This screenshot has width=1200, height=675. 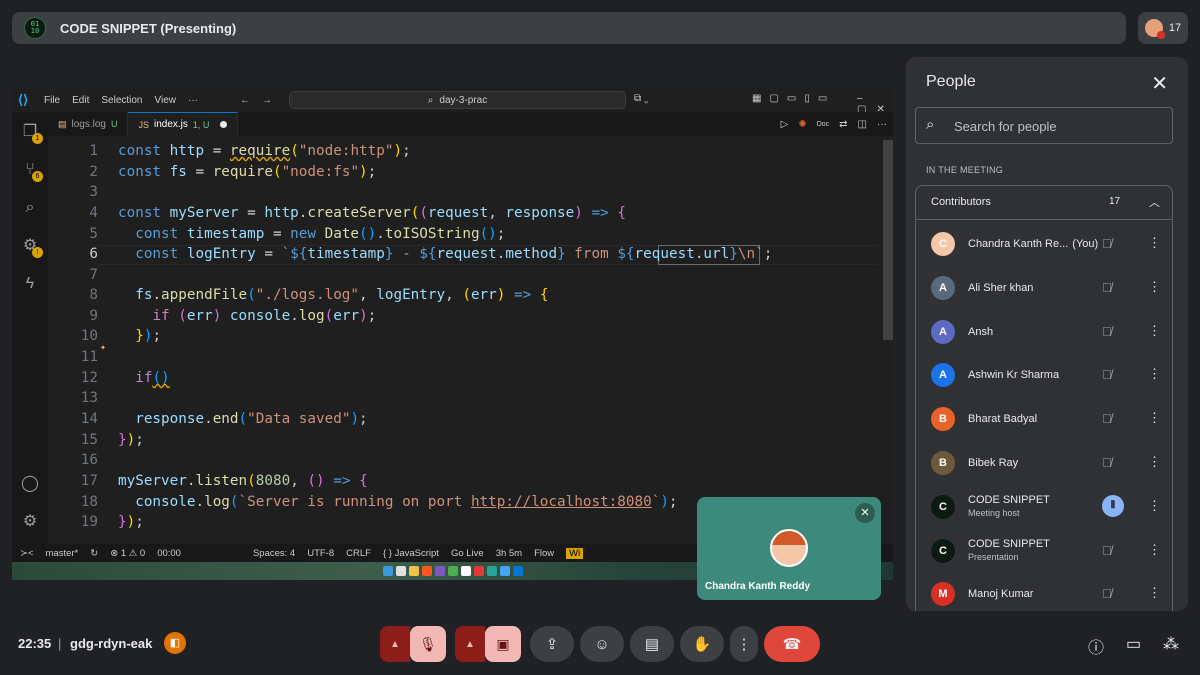 I want to click on activities-icon: ⁂, so click(x=1171, y=644).